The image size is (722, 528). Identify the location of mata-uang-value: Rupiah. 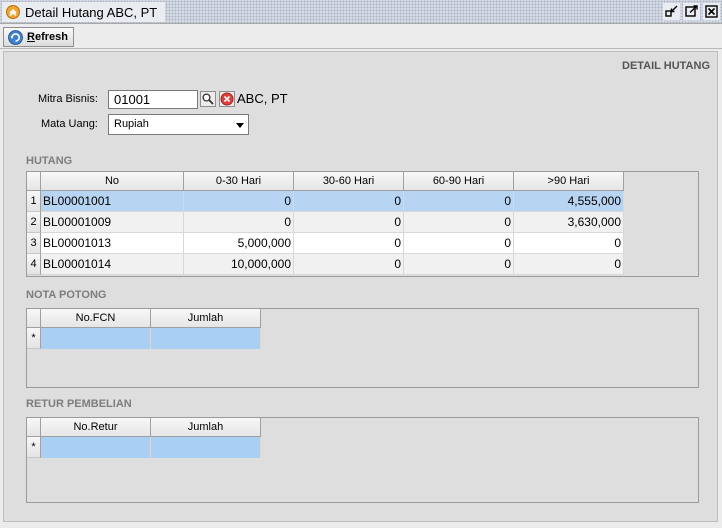
(131, 124).